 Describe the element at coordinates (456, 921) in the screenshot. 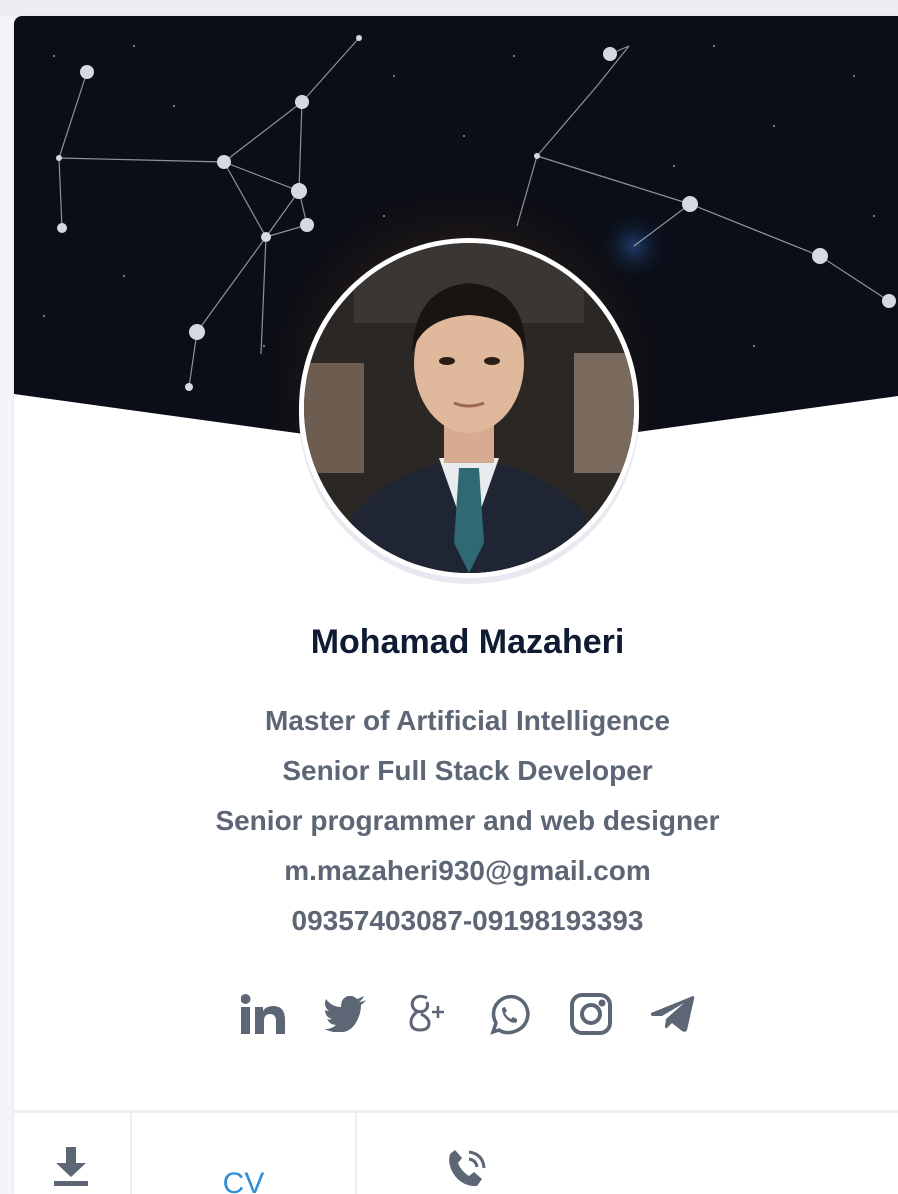

I see `profile-phone: 09357403087-09198193393` at that location.